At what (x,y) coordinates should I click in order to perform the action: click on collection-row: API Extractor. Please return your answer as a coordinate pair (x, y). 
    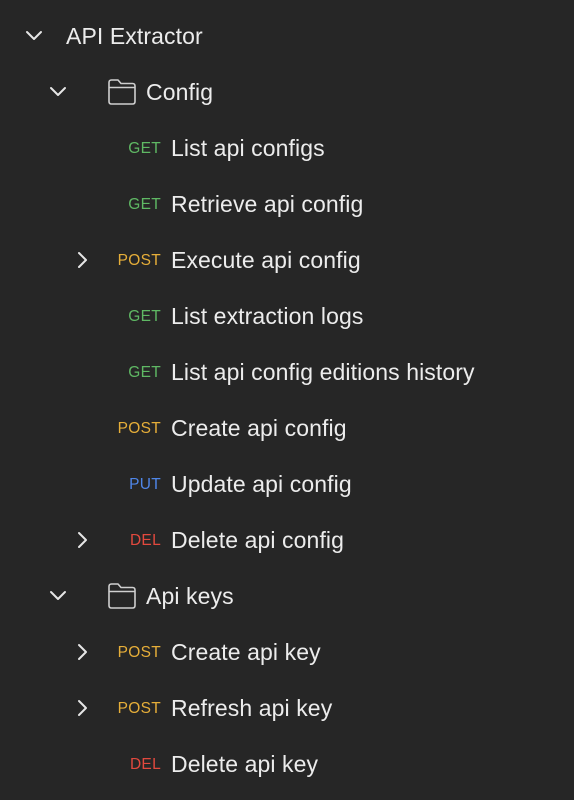
    Looking at the image, I should click on (287, 36).